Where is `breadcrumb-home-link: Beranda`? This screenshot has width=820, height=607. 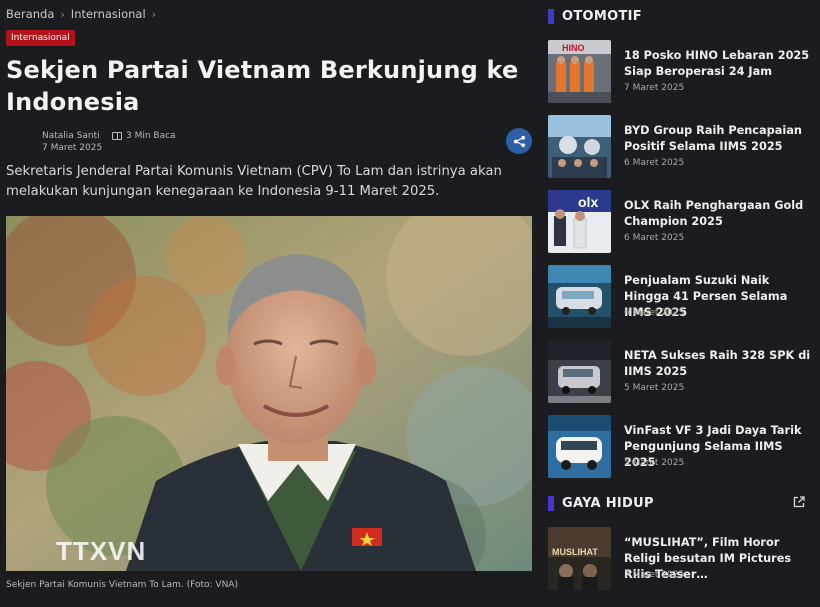
breadcrumb-home-link: Beranda is located at coordinates (30, 14).